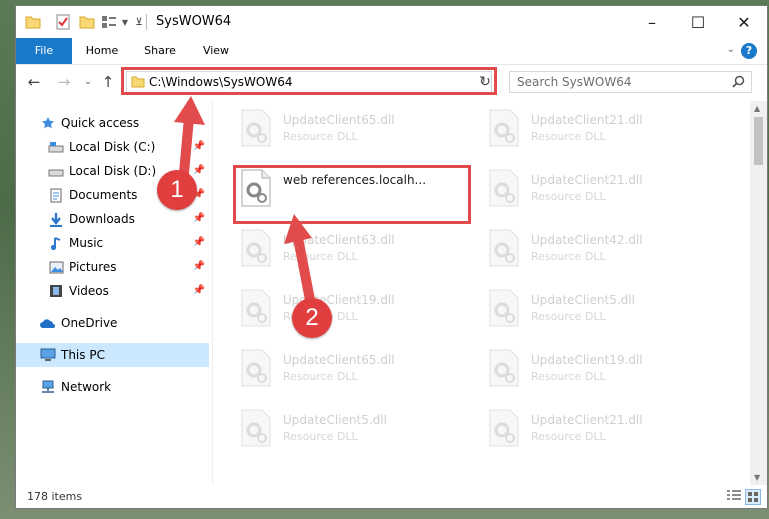 The height and width of the screenshot is (519, 769). I want to click on arrow-to-address-bar, so click(189, 137).